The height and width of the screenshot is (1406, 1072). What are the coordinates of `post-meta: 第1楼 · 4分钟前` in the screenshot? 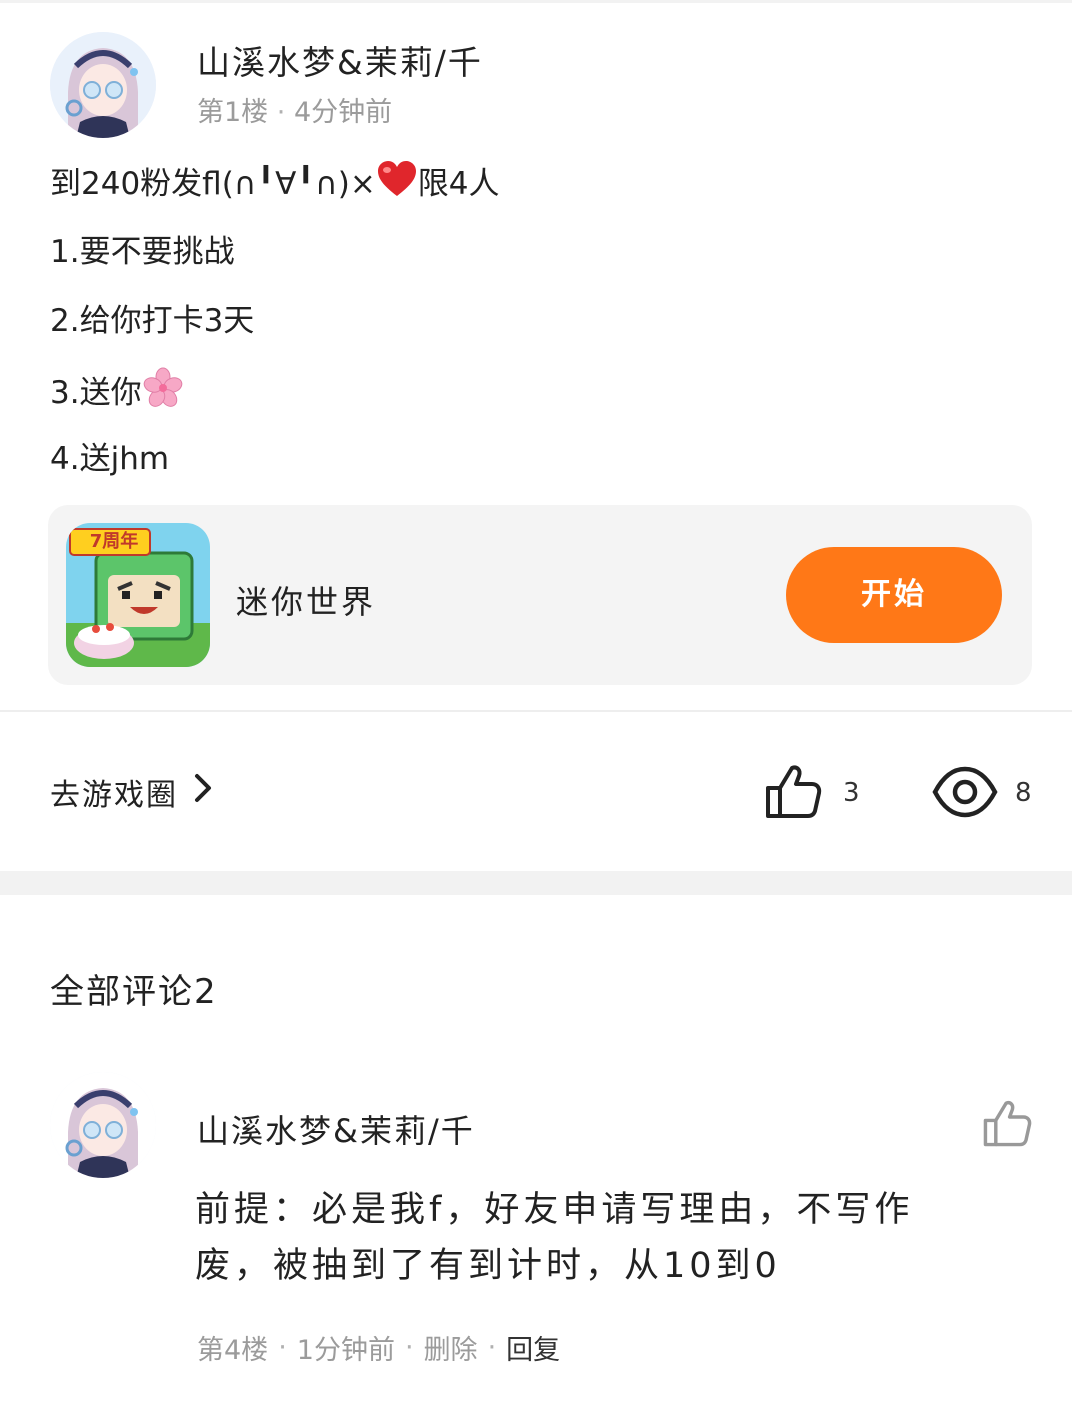 It's located at (294, 109).